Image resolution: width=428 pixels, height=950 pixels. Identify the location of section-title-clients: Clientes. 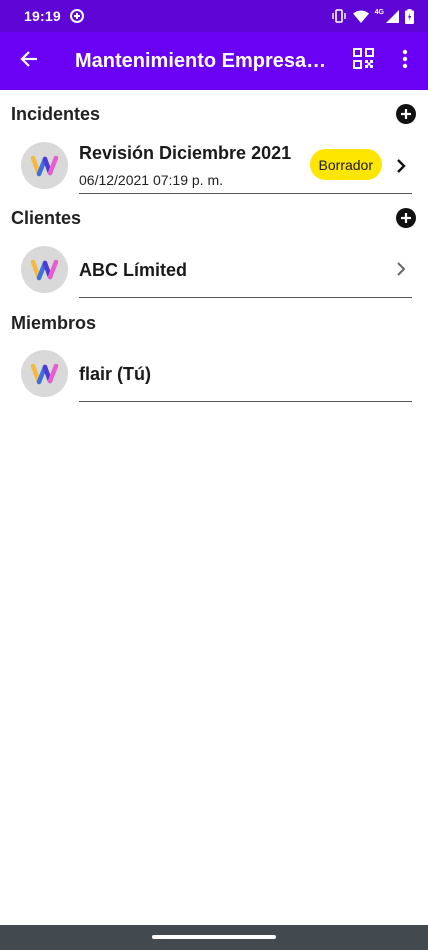
(46, 217).